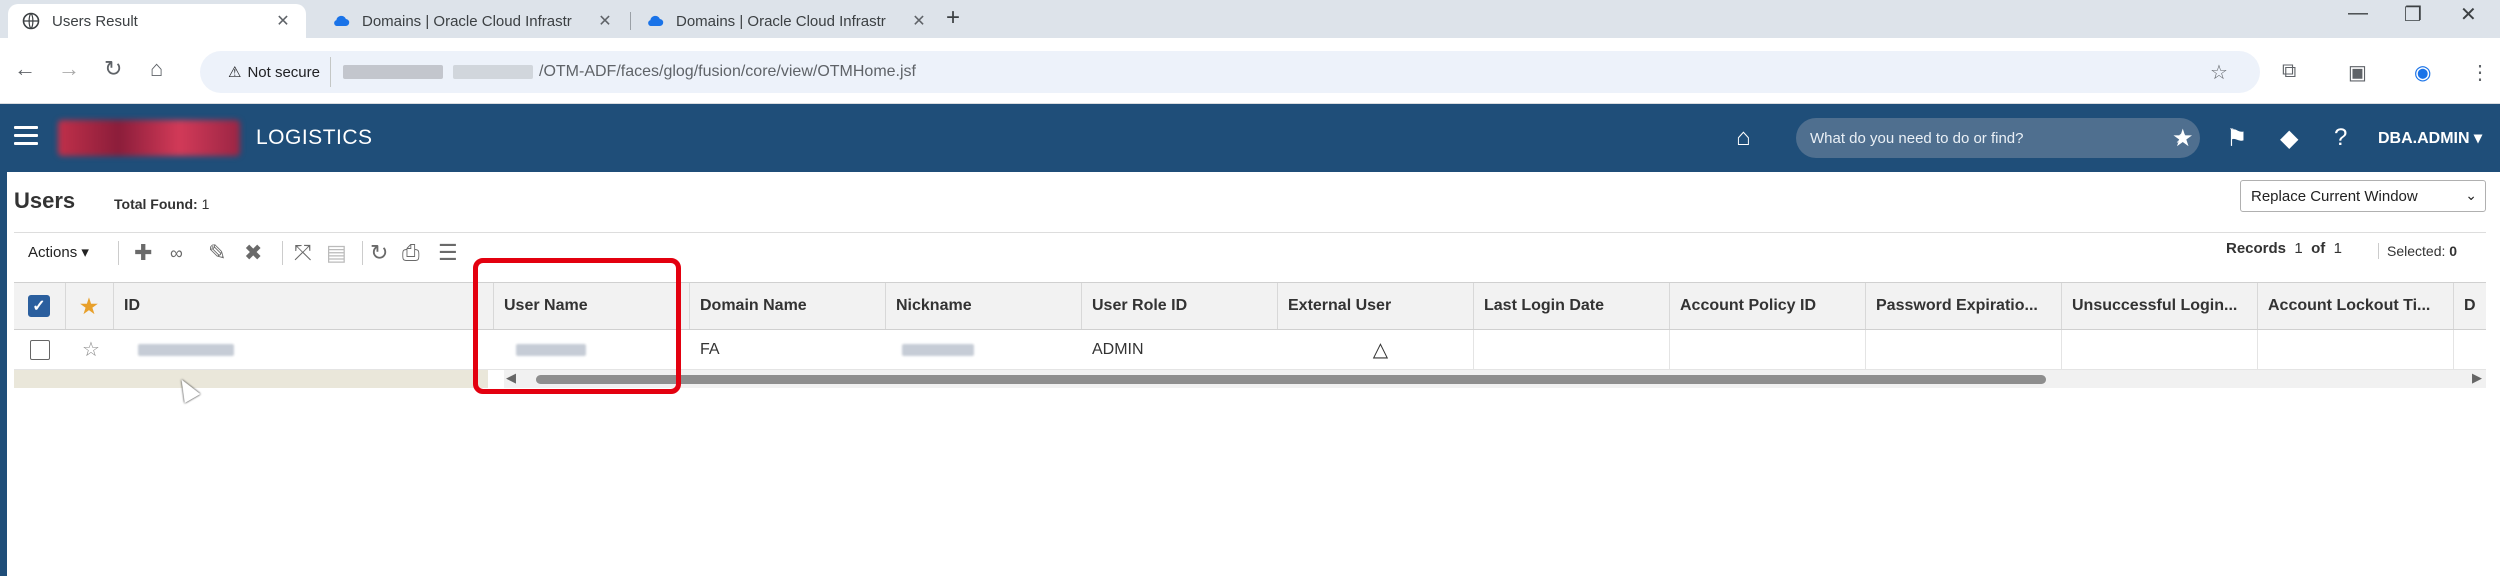 The height and width of the screenshot is (576, 2500). What do you see at coordinates (1572, 306) in the screenshot?
I see `column-header-last-login-date: Last Login Date` at bounding box center [1572, 306].